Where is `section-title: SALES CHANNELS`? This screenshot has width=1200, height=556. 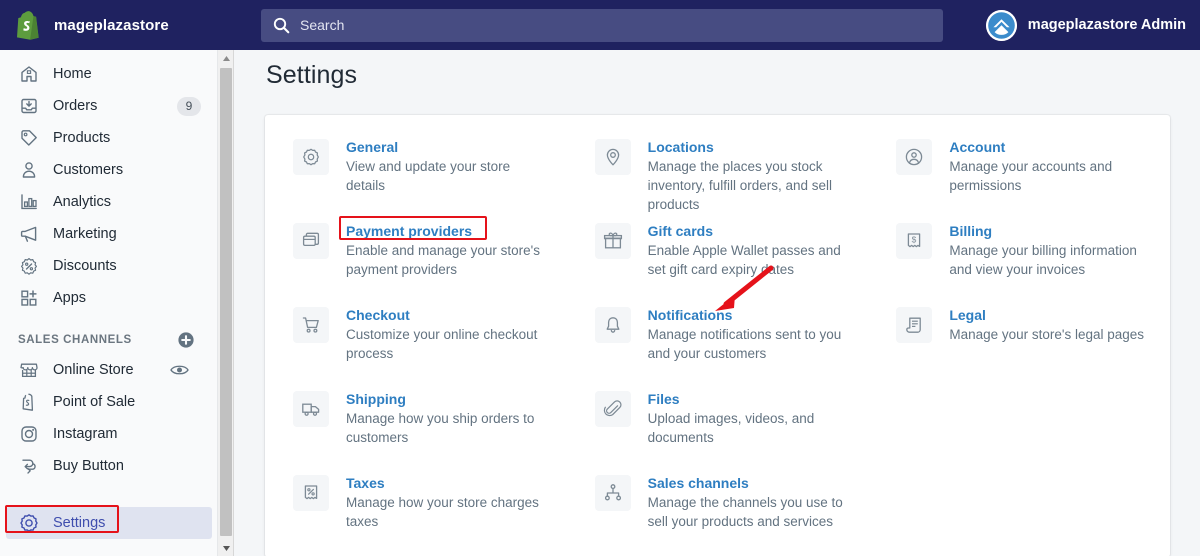
section-title: SALES CHANNELS is located at coordinates (75, 340).